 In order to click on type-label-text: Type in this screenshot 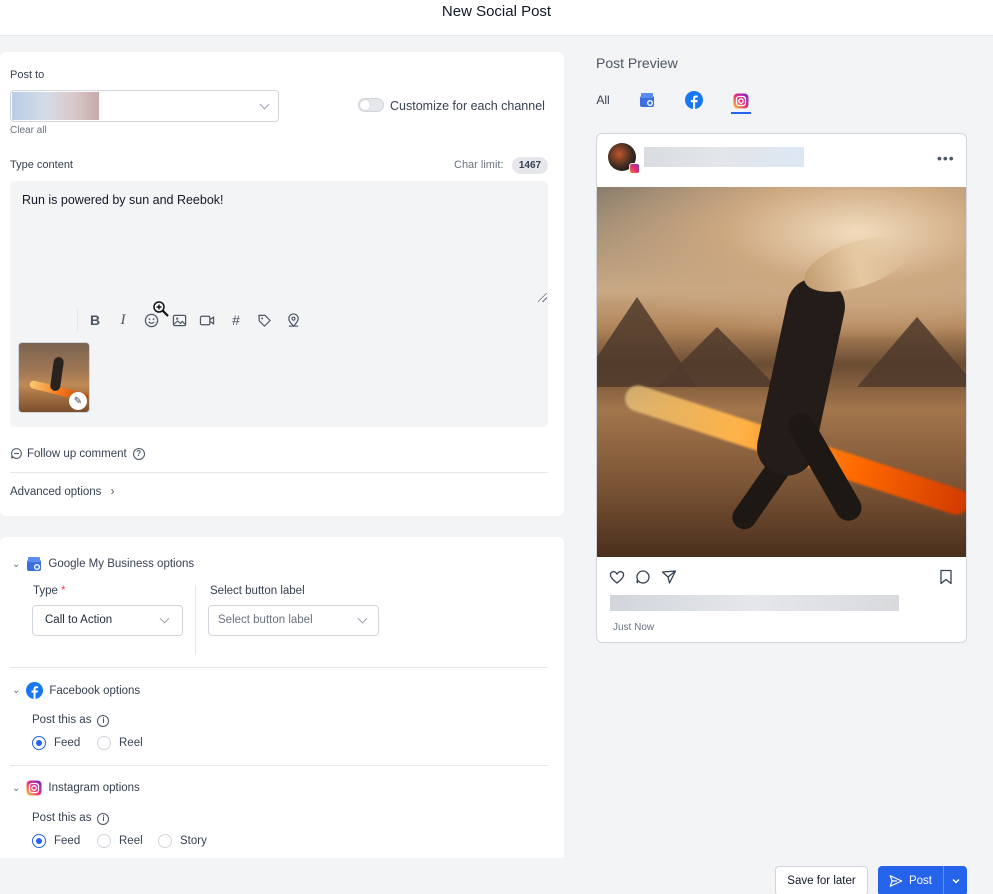, I will do `click(45, 591)`.